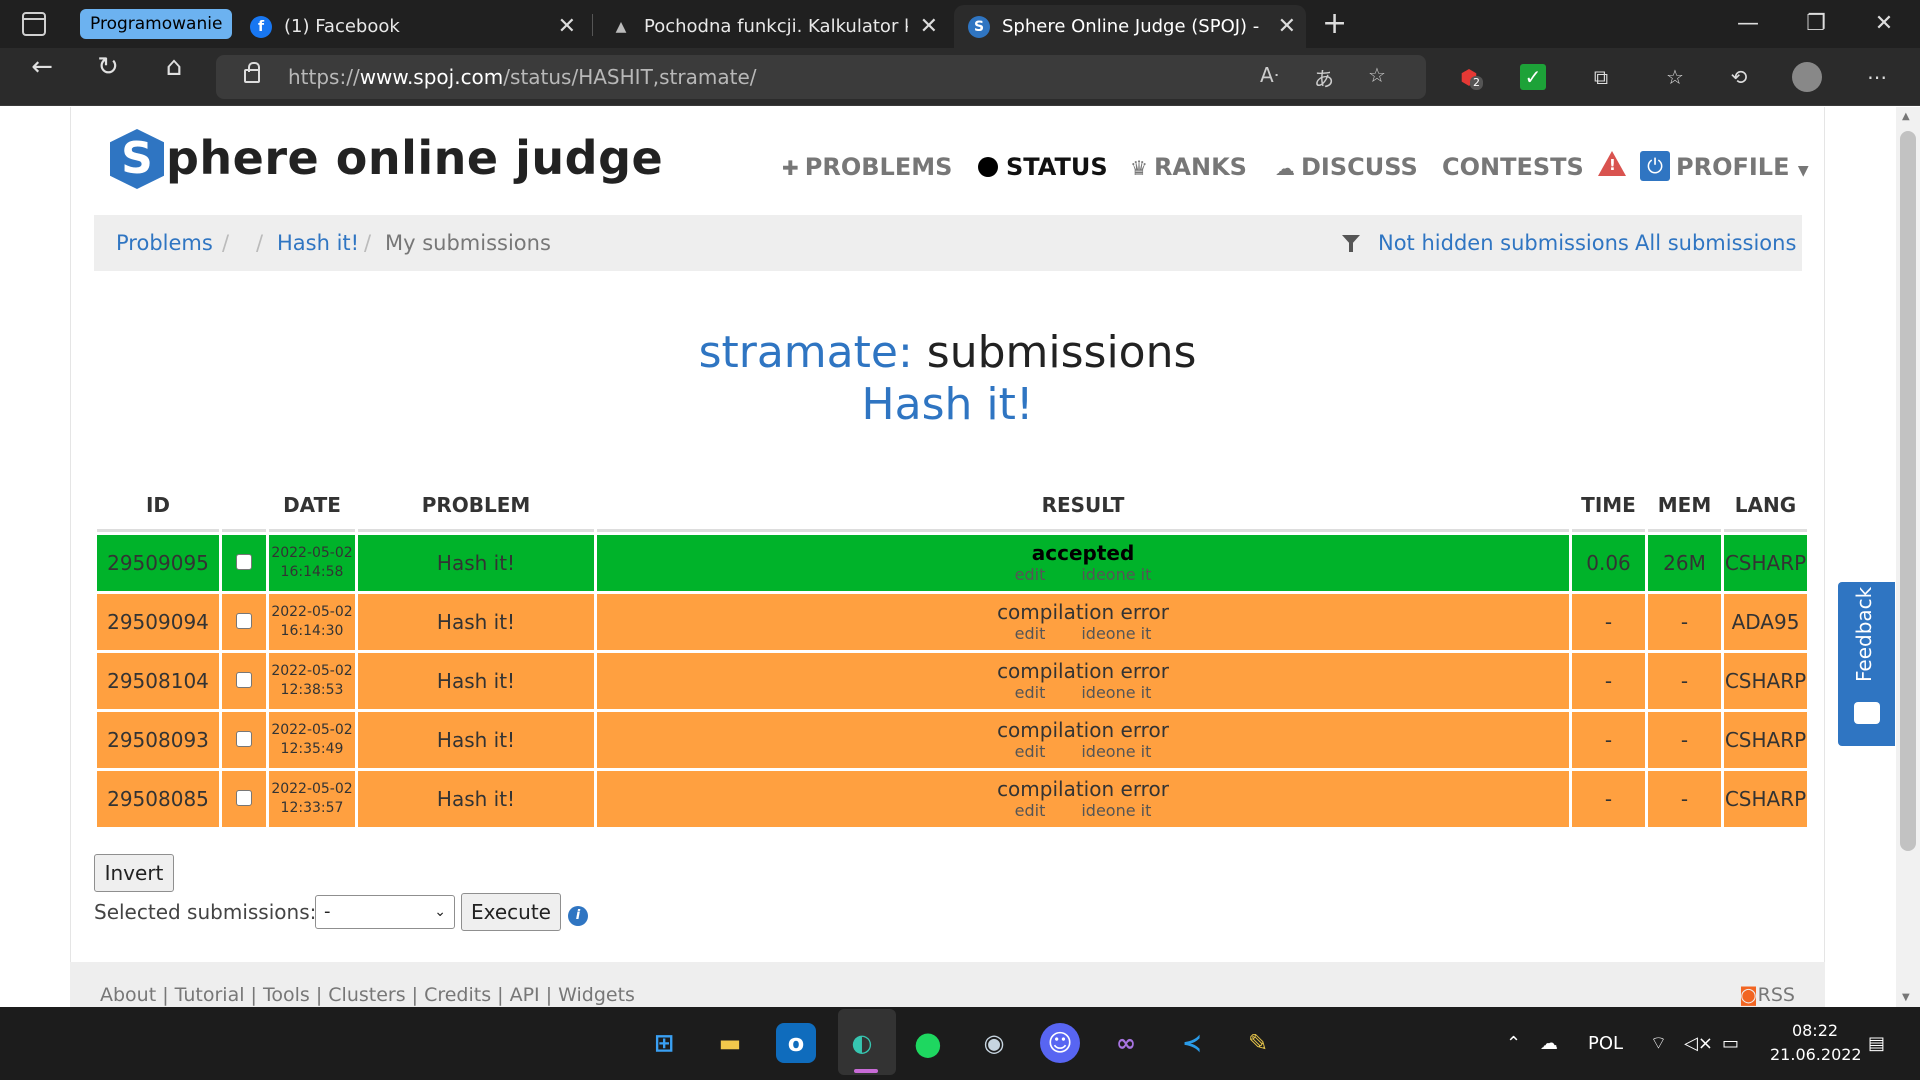  Describe the element at coordinates (772, 26) in the screenshot. I see `tab-derivative: ▲ Pochodna funkcji. Kalkulator krok ✕` at that location.